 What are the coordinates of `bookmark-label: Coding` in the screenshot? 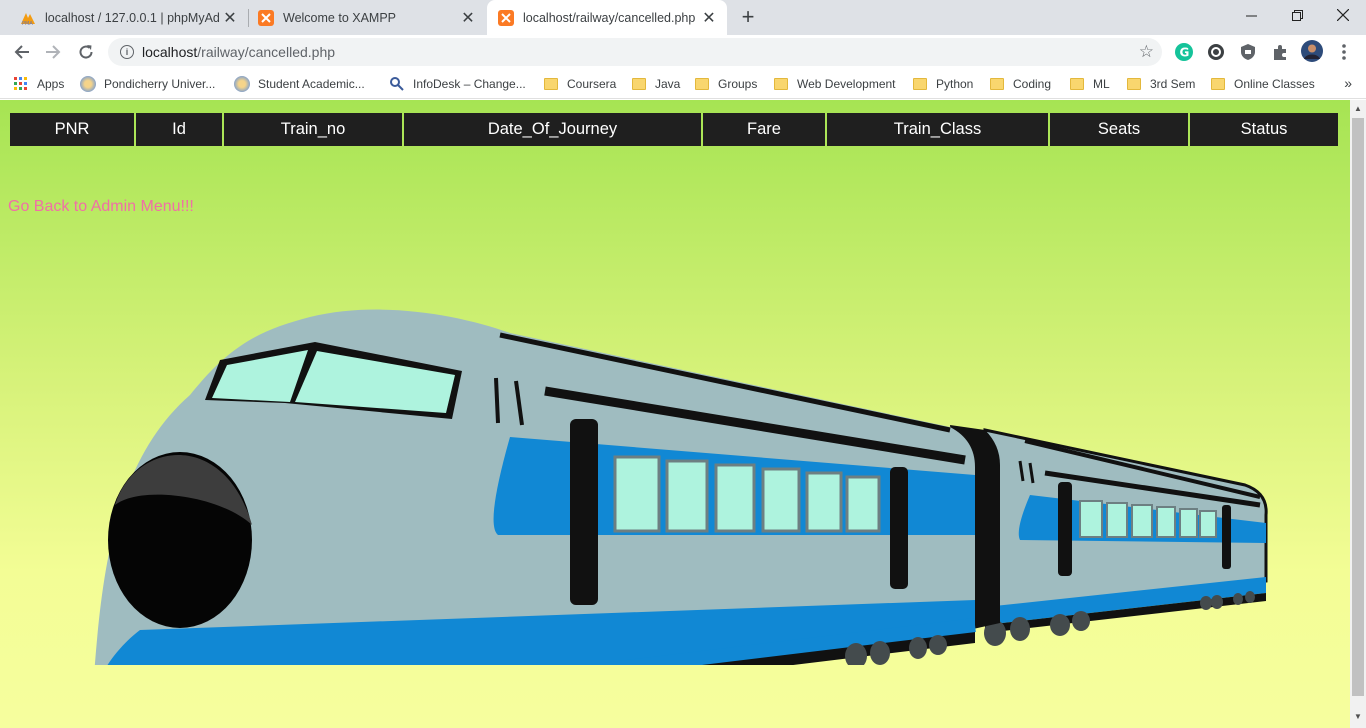 It's located at (1032, 84).